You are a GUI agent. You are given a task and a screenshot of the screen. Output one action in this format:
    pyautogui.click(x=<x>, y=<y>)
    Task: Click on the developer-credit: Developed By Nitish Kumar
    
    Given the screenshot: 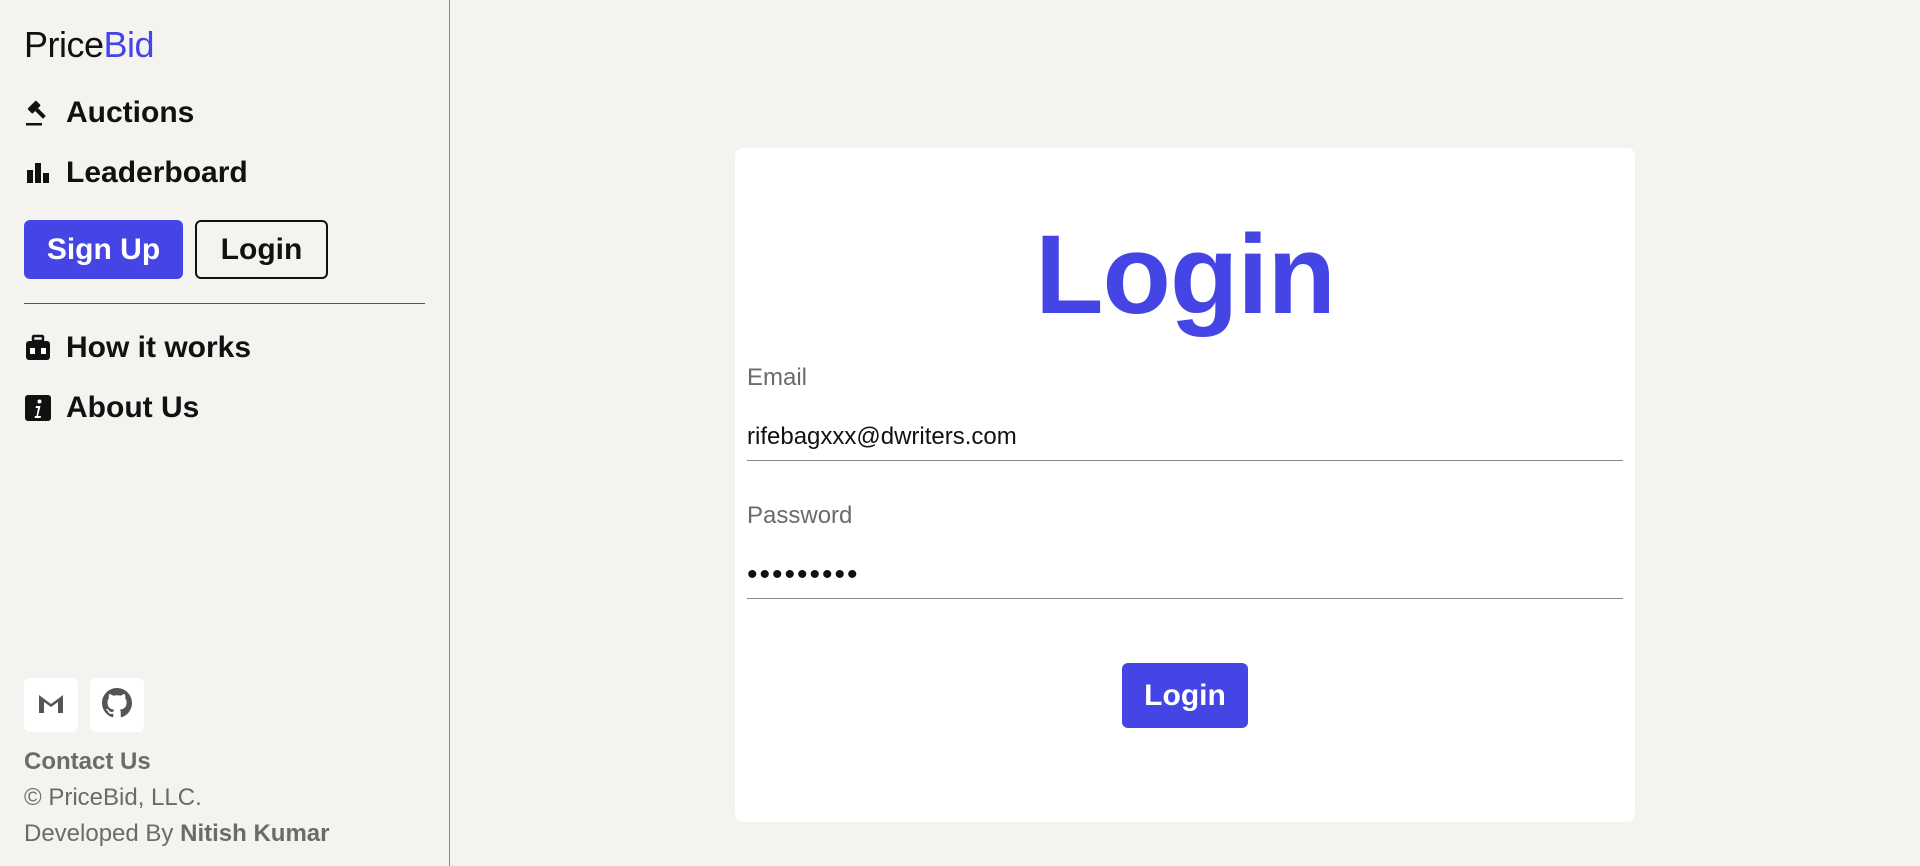 What is the action you would take?
    pyautogui.click(x=176, y=834)
    